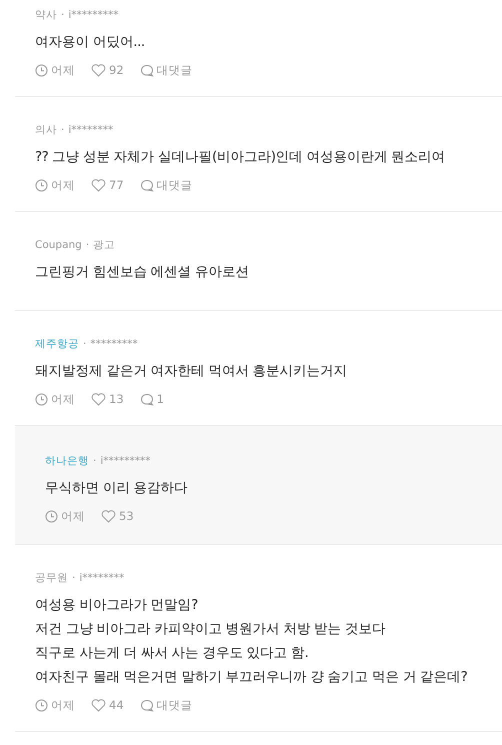  Describe the element at coordinates (58, 245) in the screenshot. I see `company-name: Coupang` at that location.